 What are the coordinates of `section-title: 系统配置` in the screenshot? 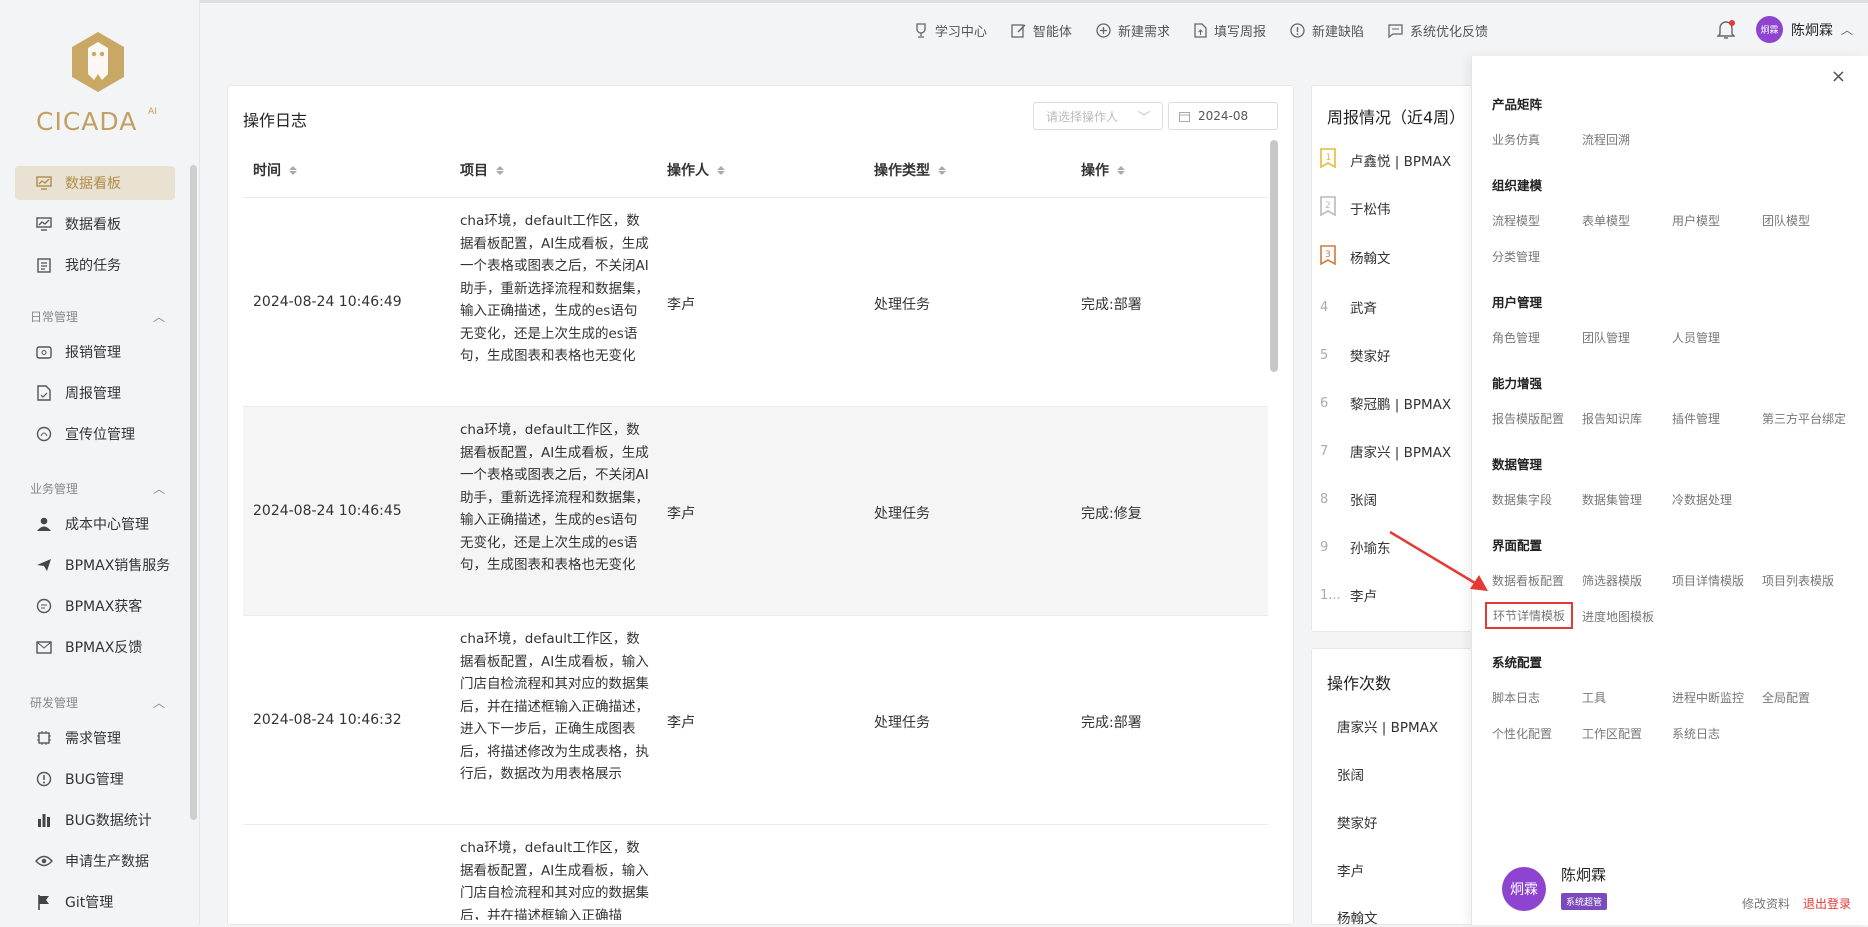 It's located at (1517, 662).